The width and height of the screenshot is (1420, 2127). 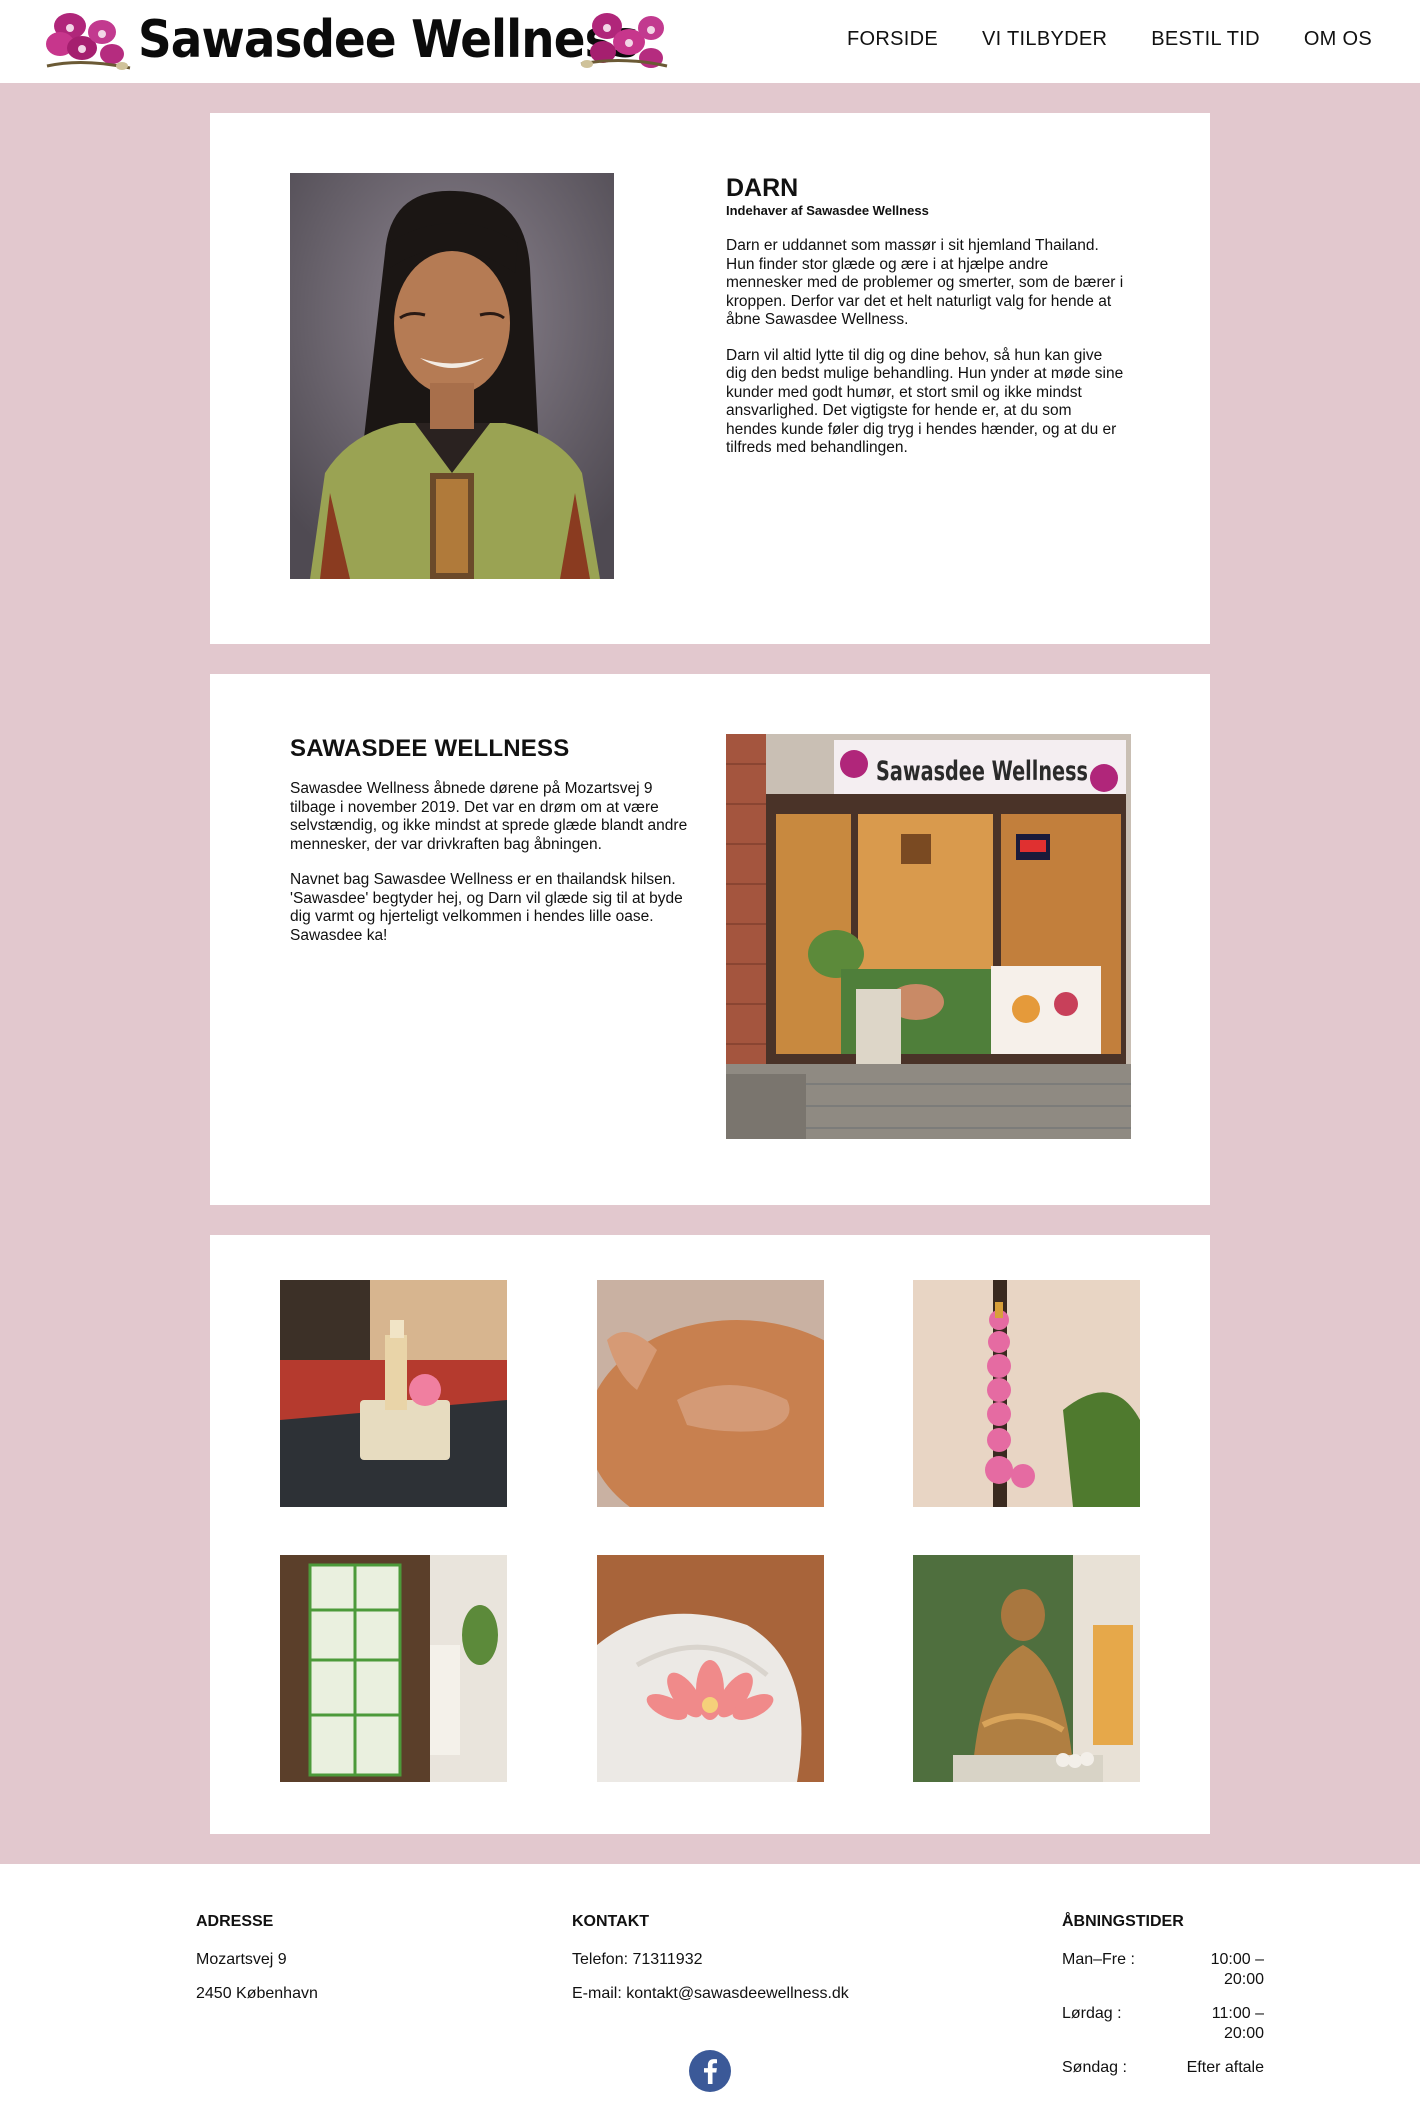 I want to click on owner-name: DARN, so click(x=762, y=188).